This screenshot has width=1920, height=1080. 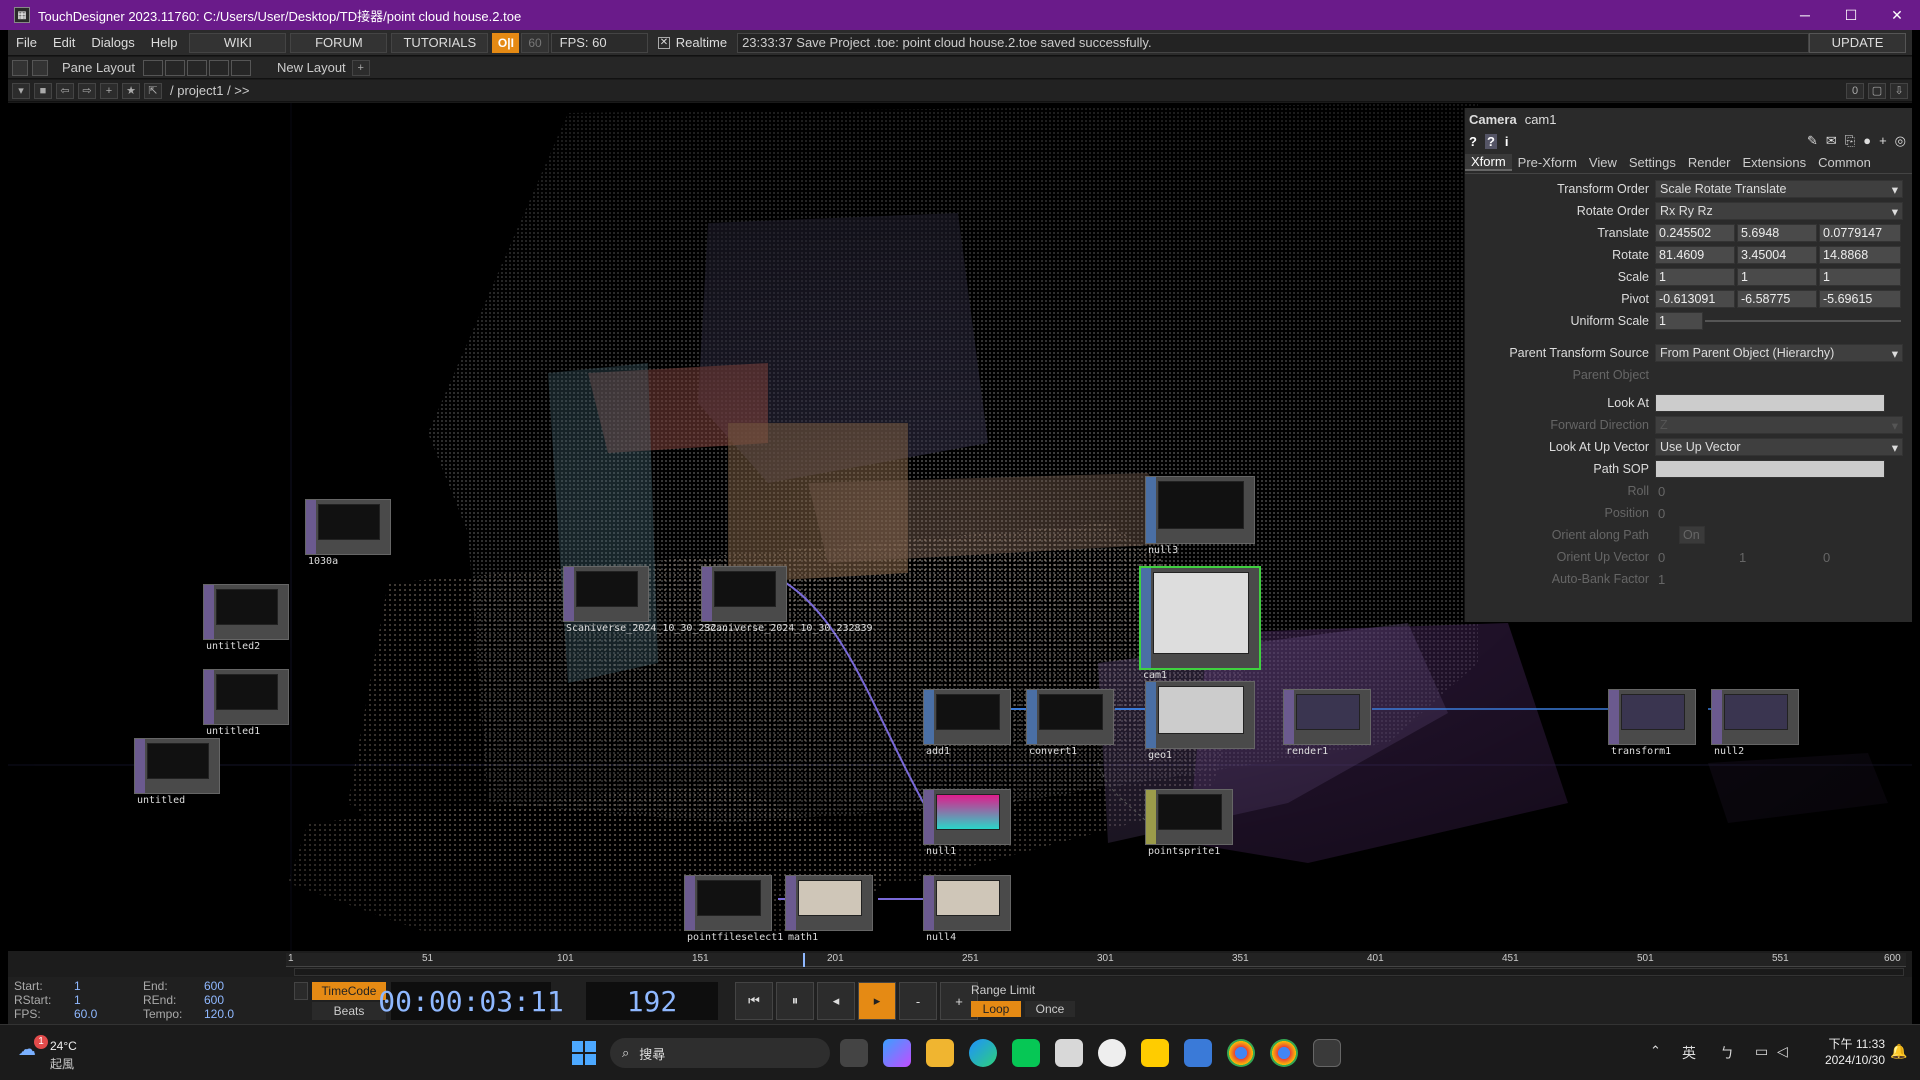 What do you see at coordinates (1898, 1051) in the screenshot?
I see `notification-icon: 🔔` at bounding box center [1898, 1051].